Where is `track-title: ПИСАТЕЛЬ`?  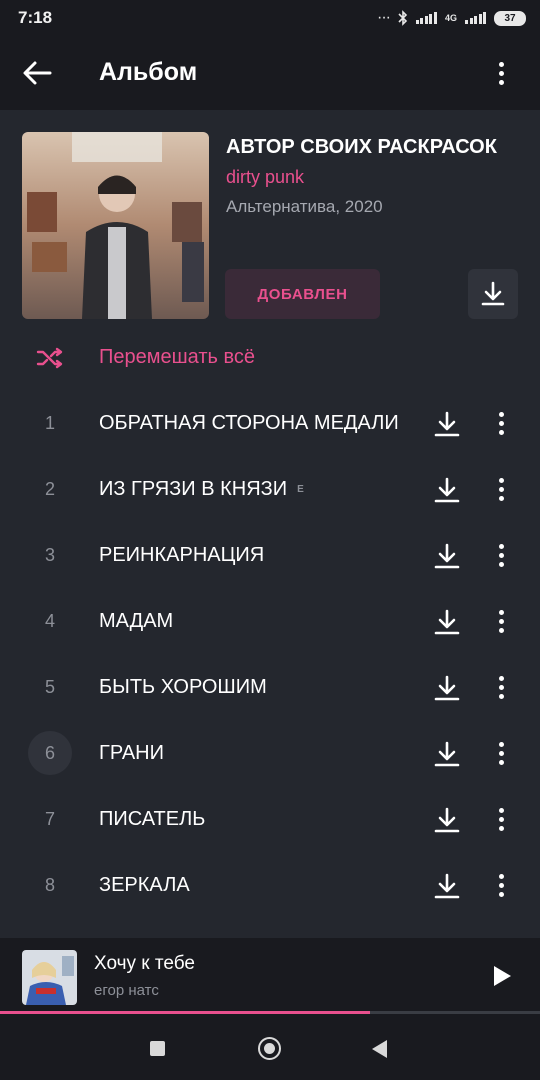
track-title: ПИСАТЕЛЬ is located at coordinates (152, 819).